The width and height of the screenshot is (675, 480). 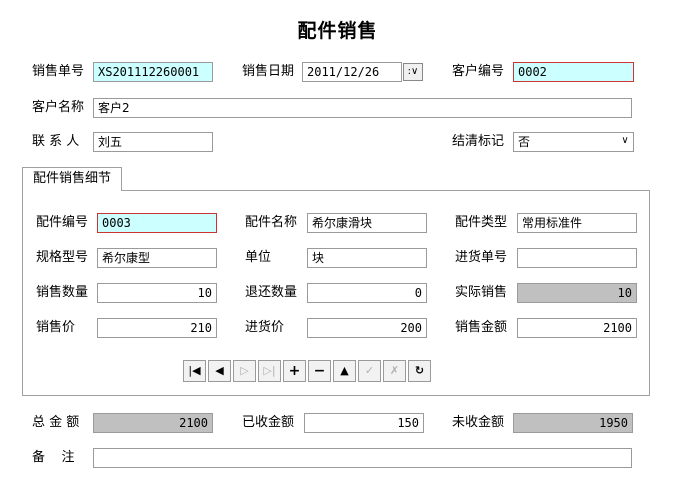 What do you see at coordinates (367, 258) in the screenshot?
I see `unit-field: 块` at bounding box center [367, 258].